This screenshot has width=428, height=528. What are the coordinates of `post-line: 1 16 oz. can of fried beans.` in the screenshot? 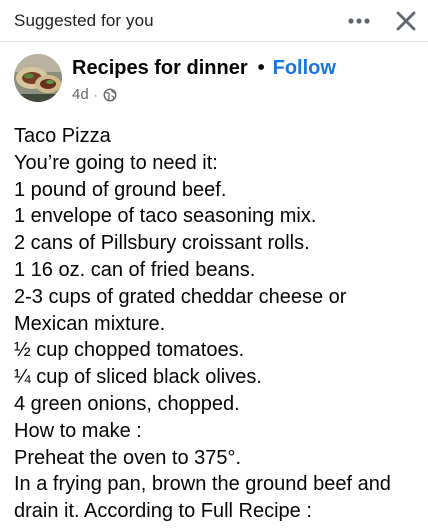 It's located at (135, 269).